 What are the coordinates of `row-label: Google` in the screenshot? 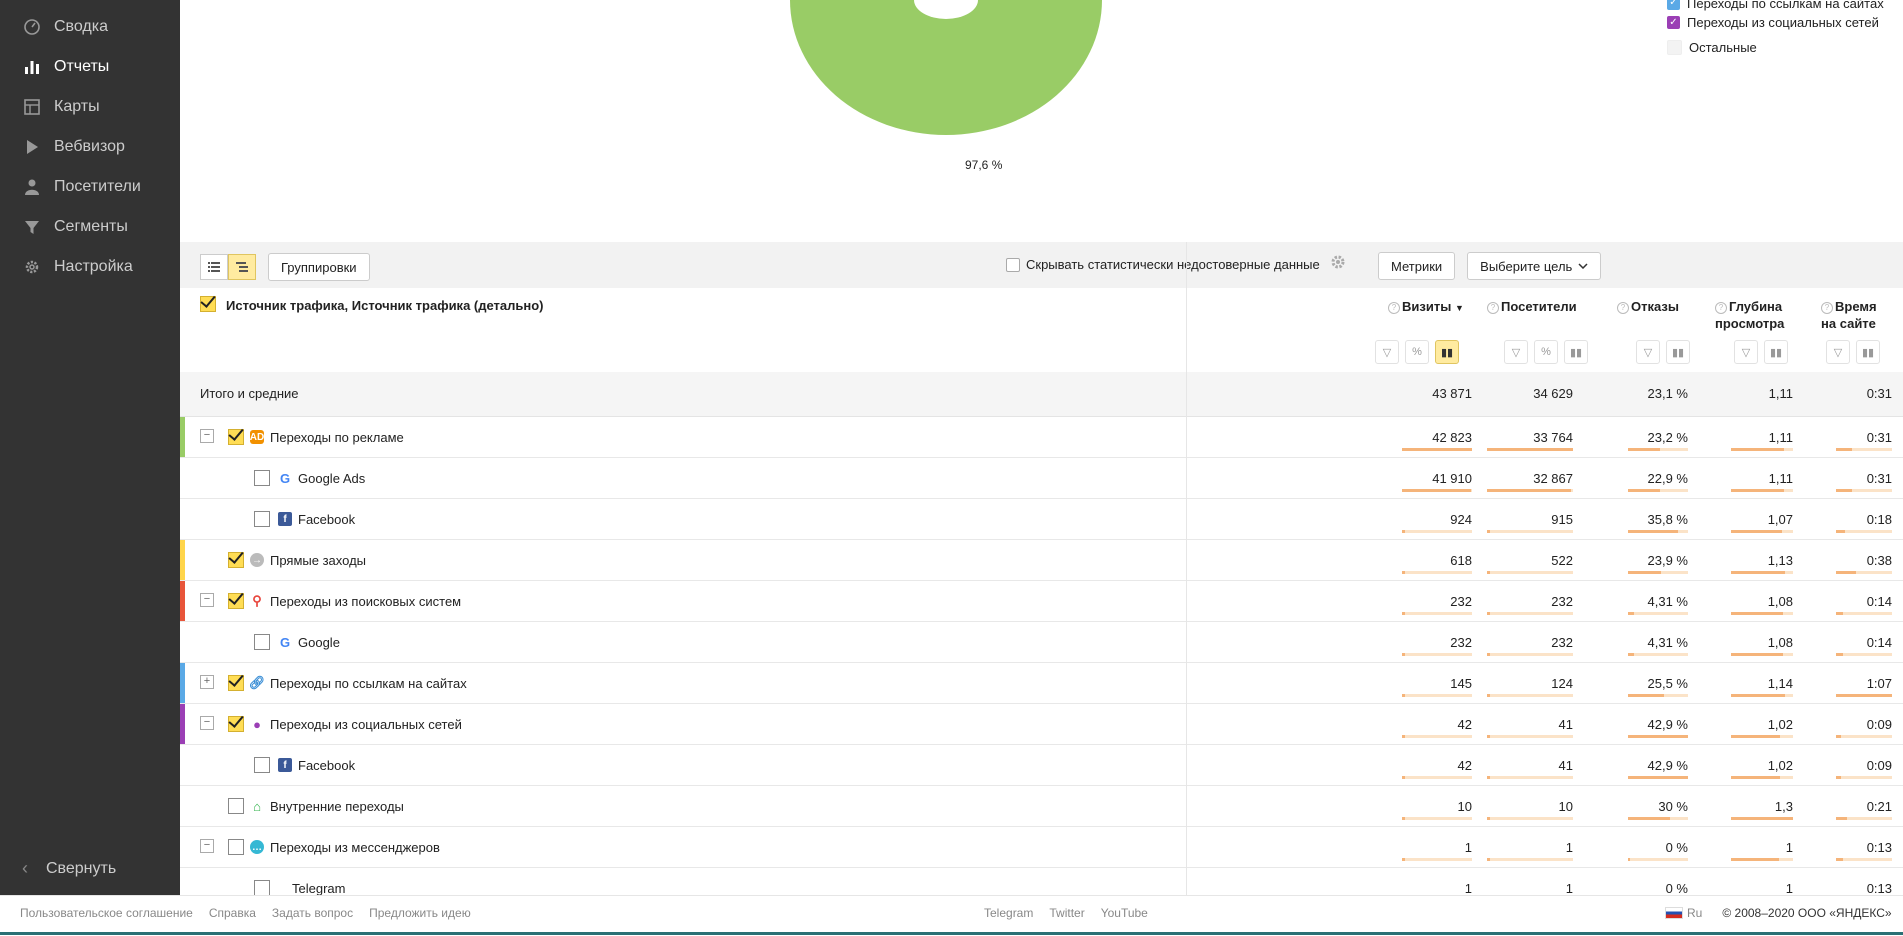 It's located at (319, 642).